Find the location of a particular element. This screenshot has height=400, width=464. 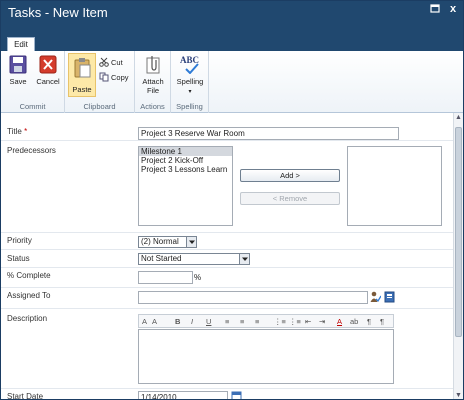

percent-complete-label: % Complete is located at coordinates (29, 275).